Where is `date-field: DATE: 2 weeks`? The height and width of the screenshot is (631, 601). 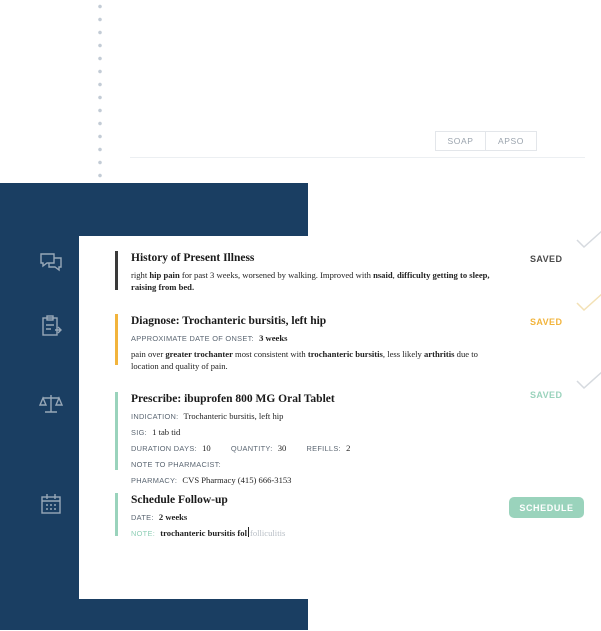
date-field: DATE: 2 weeks is located at coordinates (311, 517).